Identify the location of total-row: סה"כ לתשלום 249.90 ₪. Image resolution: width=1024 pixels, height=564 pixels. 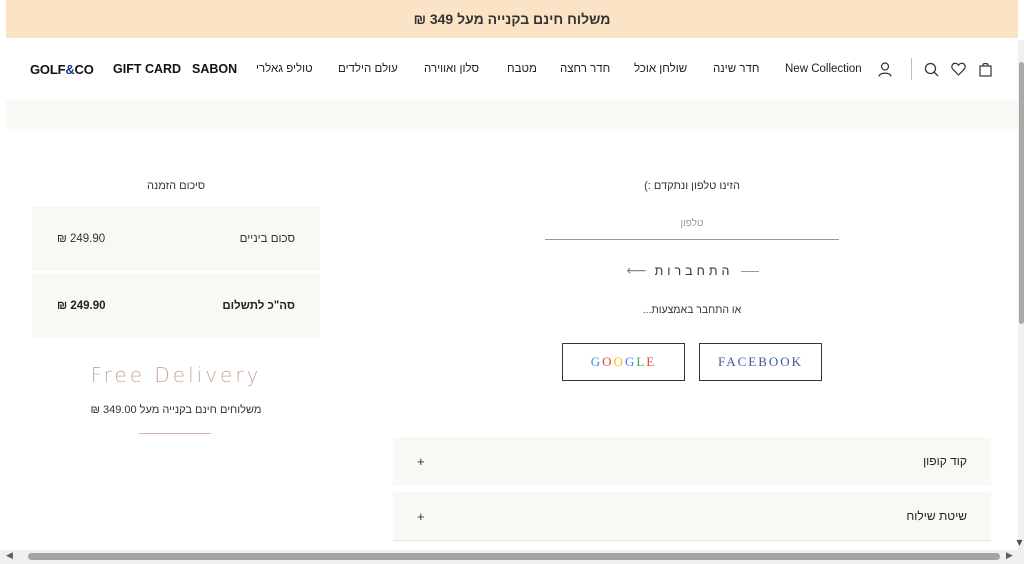
(176, 306).